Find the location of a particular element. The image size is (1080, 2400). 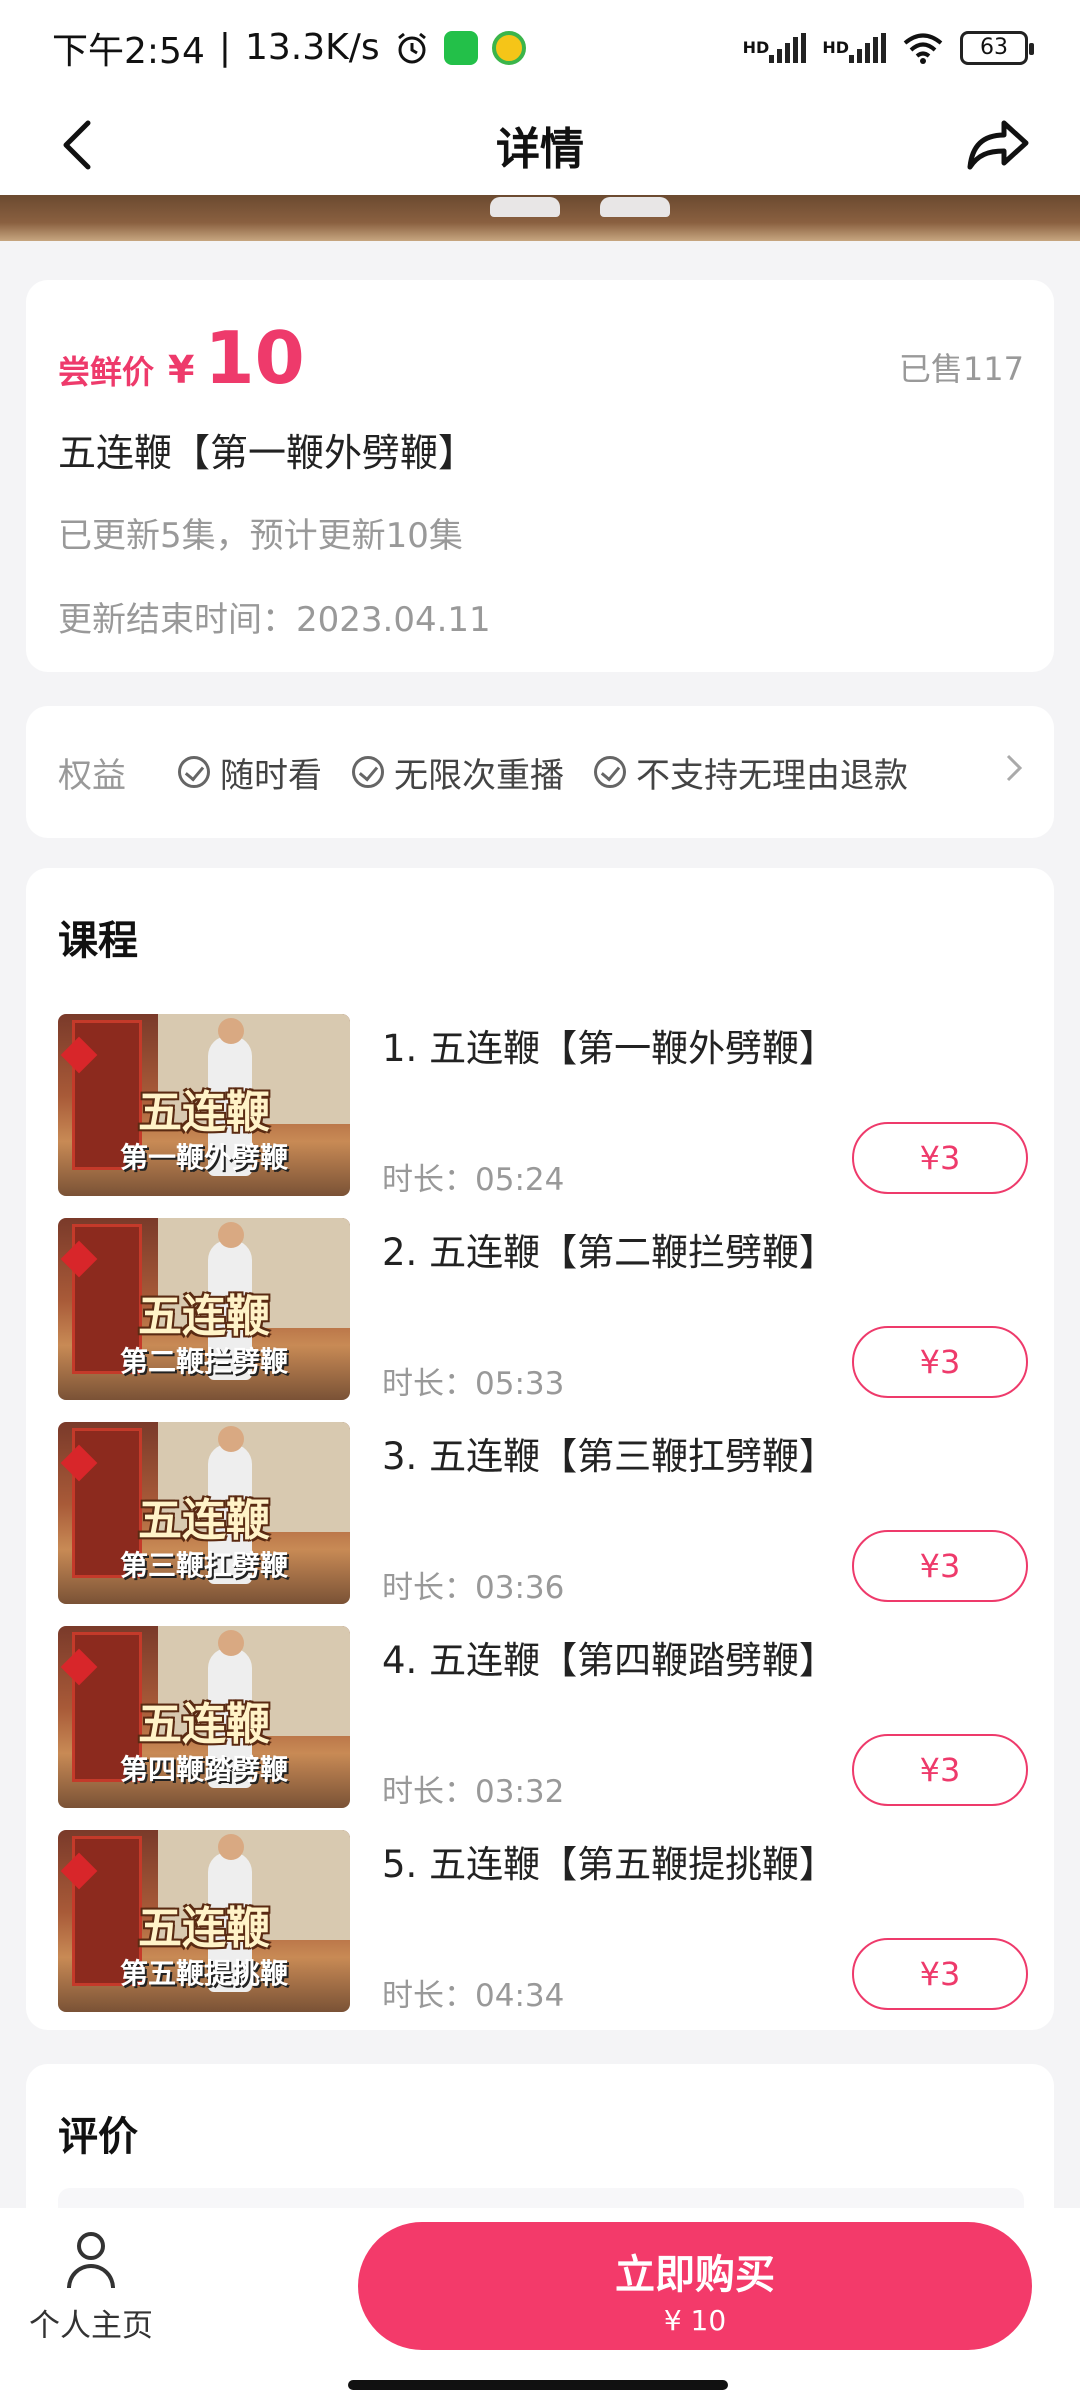

lesson-title: 5. 五连鞭【第五鞭提挑鞭】 is located at coordinates (609, 1861).